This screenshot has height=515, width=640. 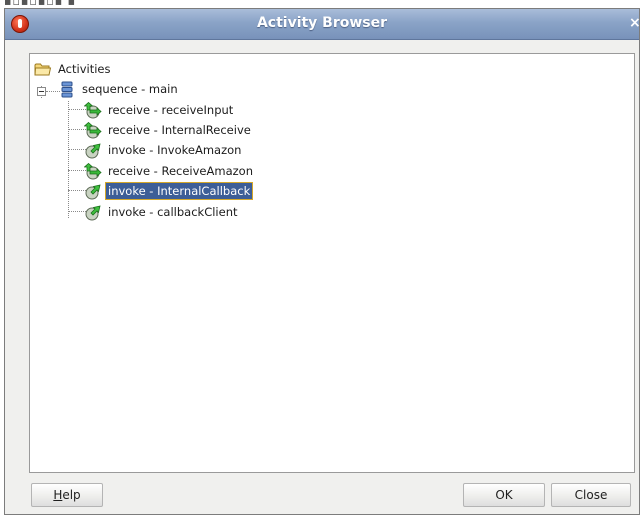 What do you see at coordinates (41, 91) in the screenshot?
I see `collapse-toggle` at bounding box center [41, 91].